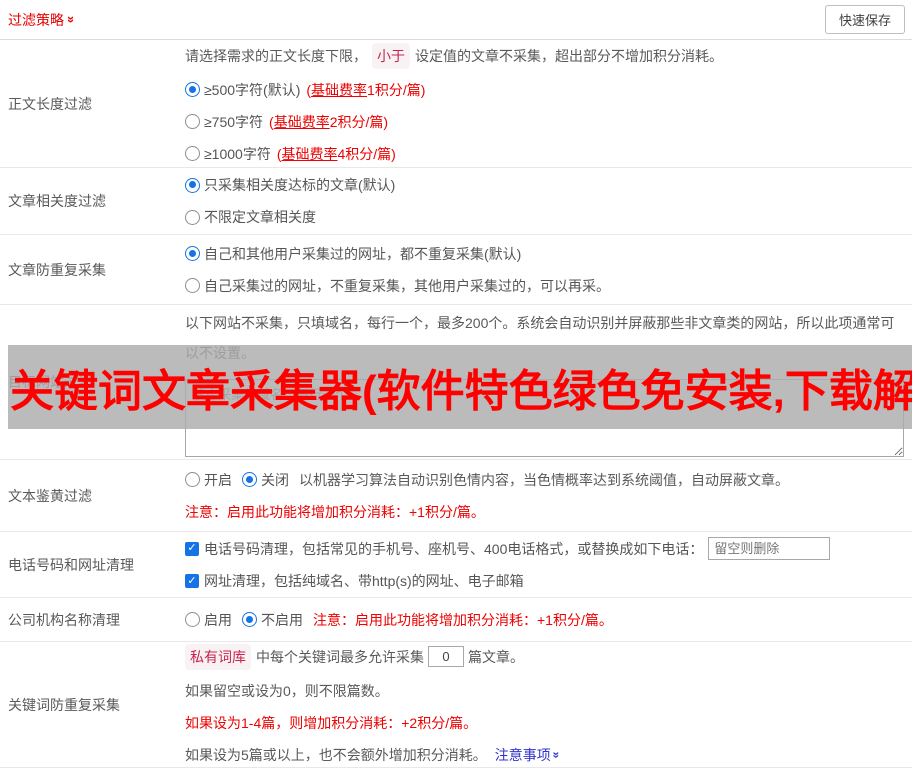 The width and height of the screenshot is (912, 768). I want to click on row-label: 正文长度过滤, so click(50, 103).